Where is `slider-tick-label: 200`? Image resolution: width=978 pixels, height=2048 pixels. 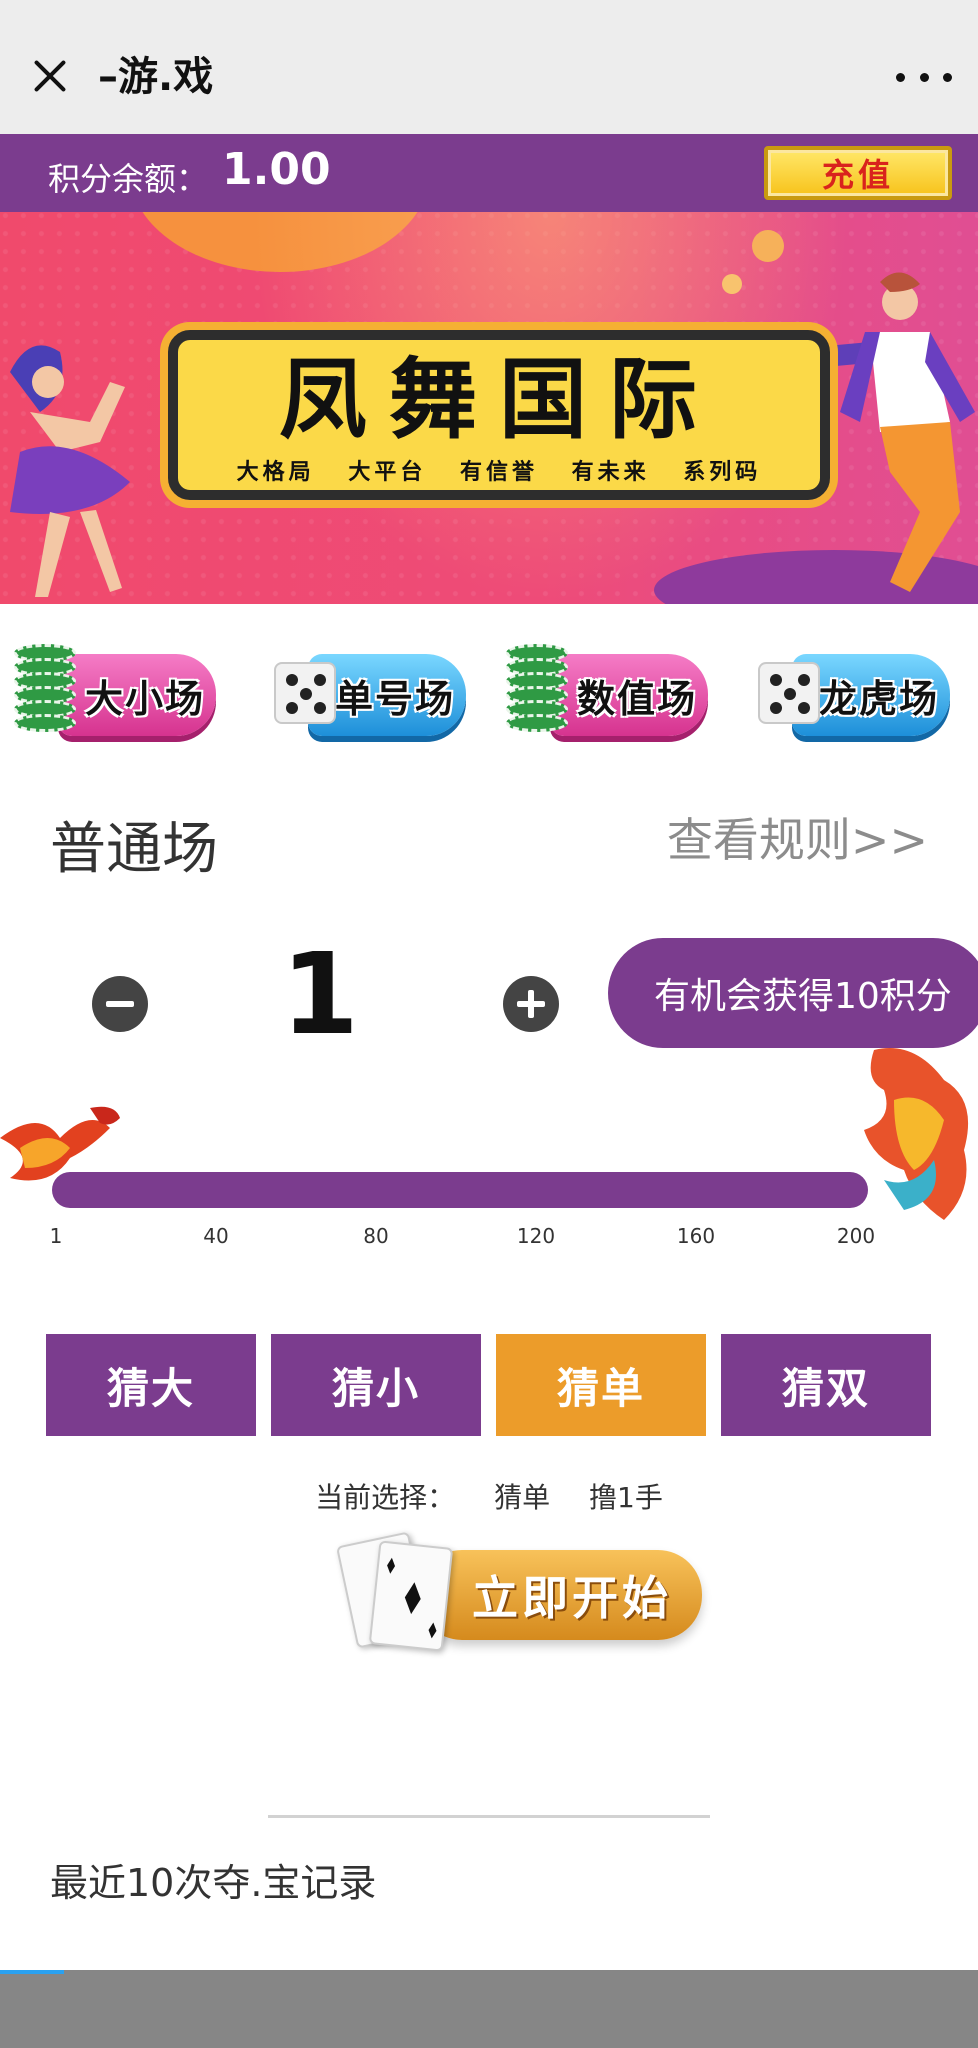
slider-tick-label: 200 is located at coordinates (856, 1236).